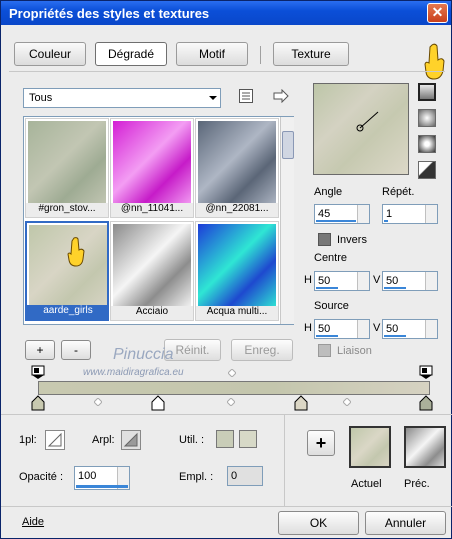 This screenshot has height=539, width=452. Describe the element at coordinates (245, 476) in the screenshot. I see `location-field: 0` at that location.